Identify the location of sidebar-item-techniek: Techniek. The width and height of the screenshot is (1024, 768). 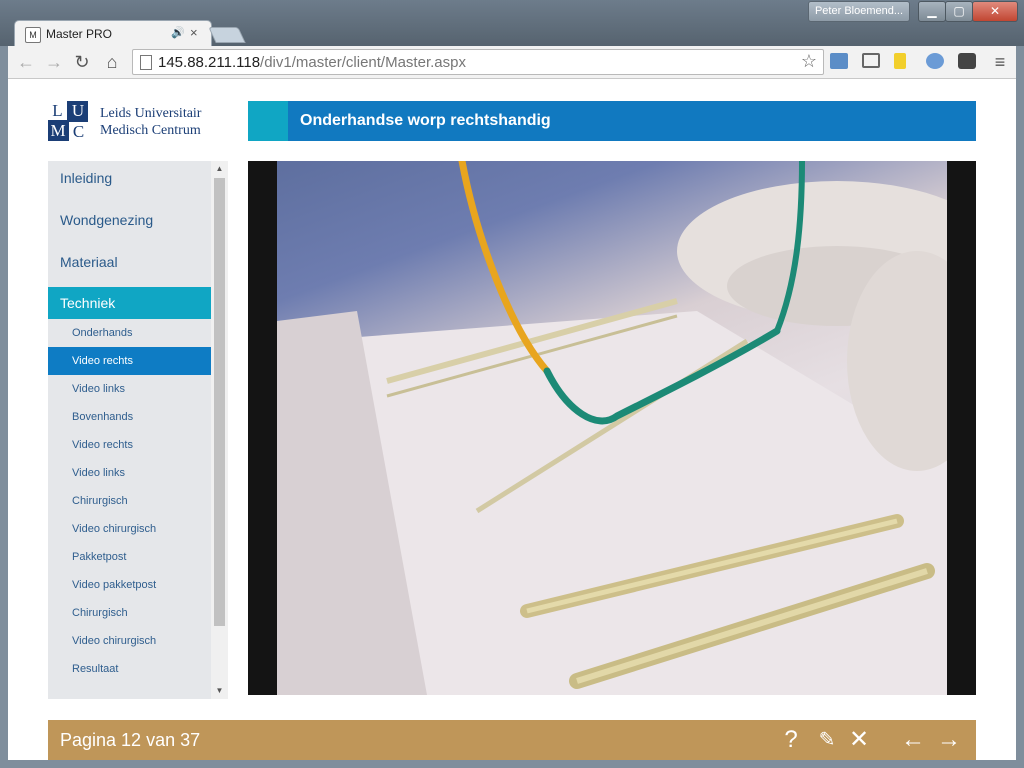
(129, 303).